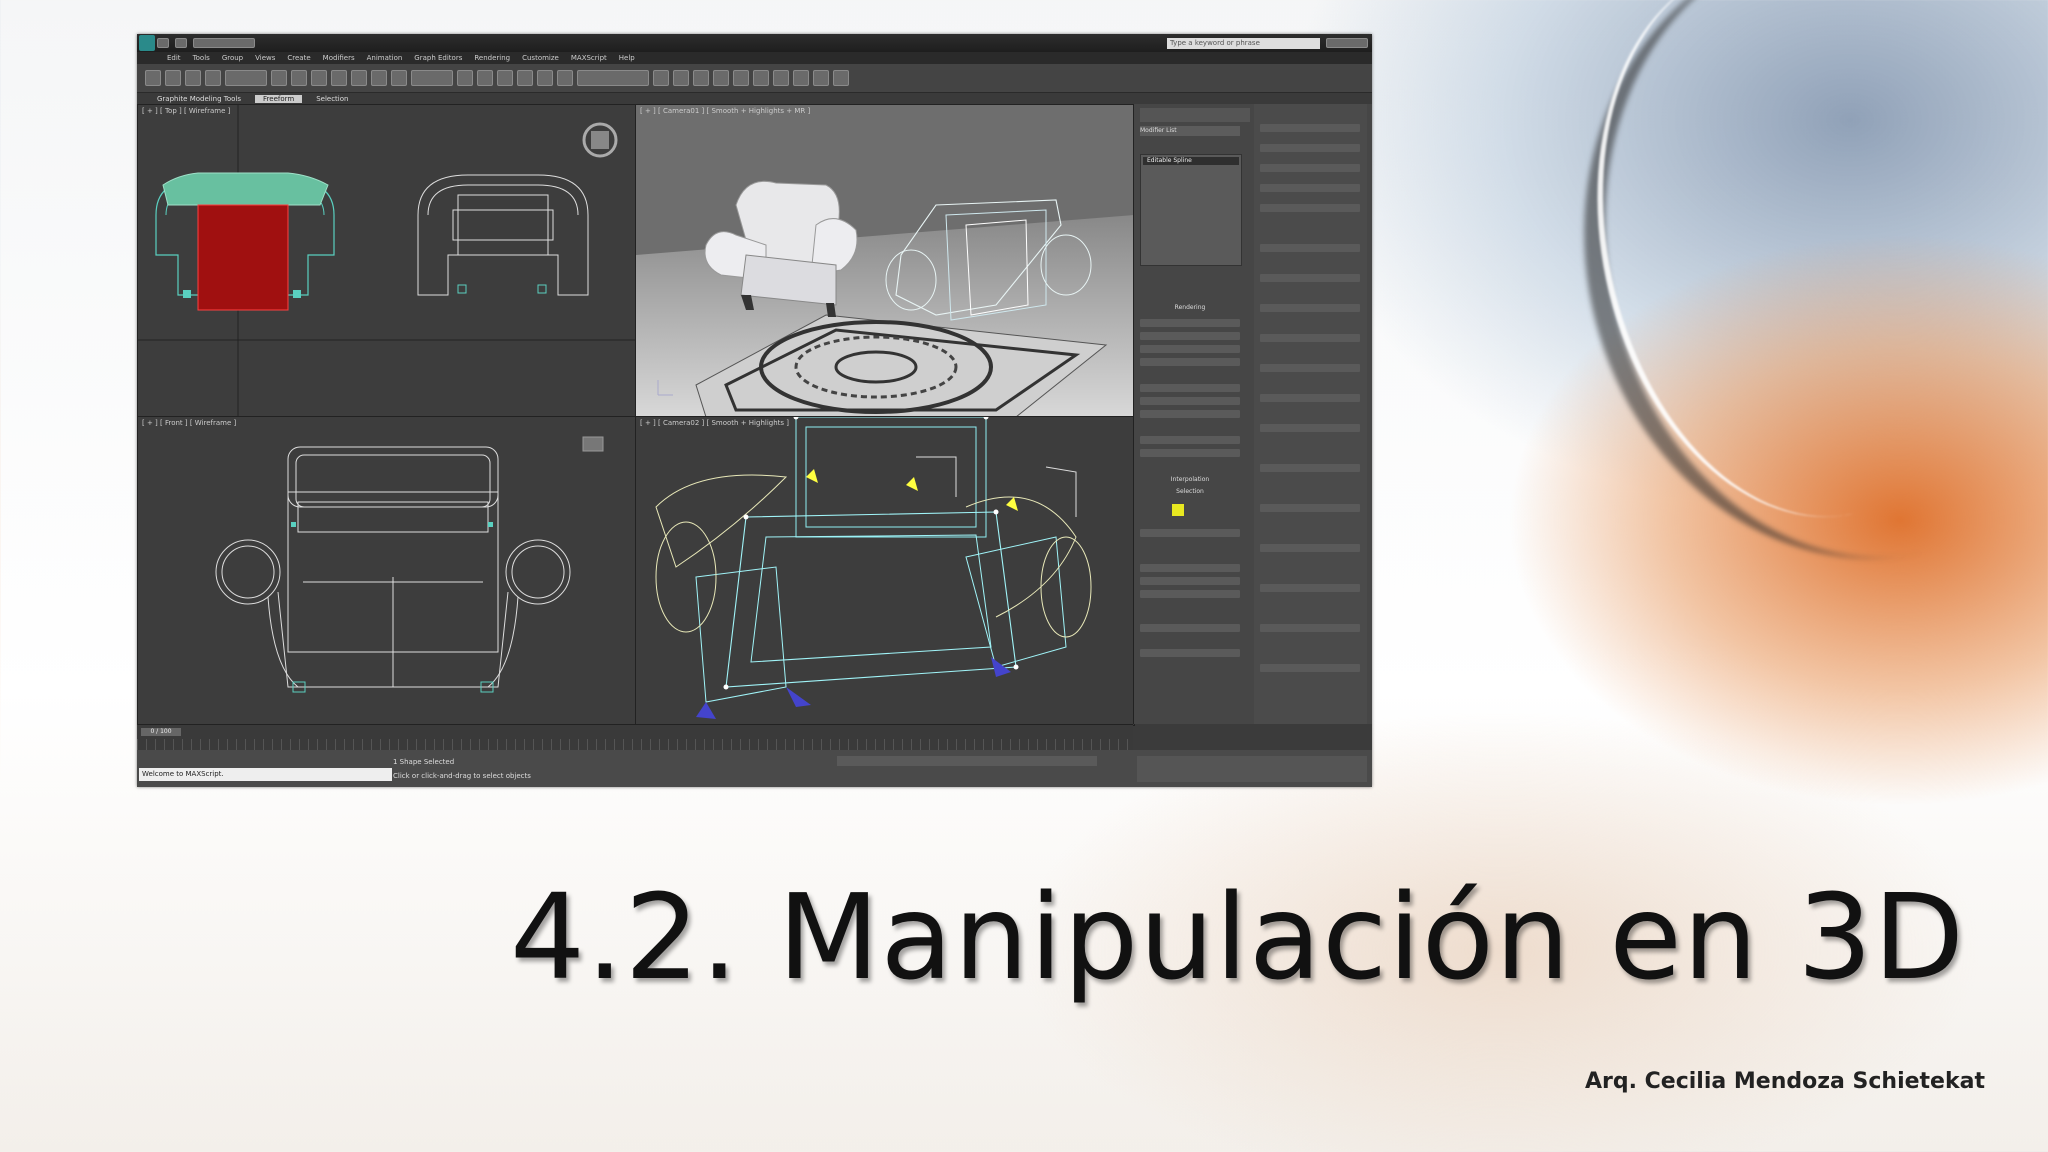 This screenshot has height=1152, width=2048. Describe the element at coordinates (1191, 210) in the screenshot. I see `modifier-stack: Editable Spline` at that location.